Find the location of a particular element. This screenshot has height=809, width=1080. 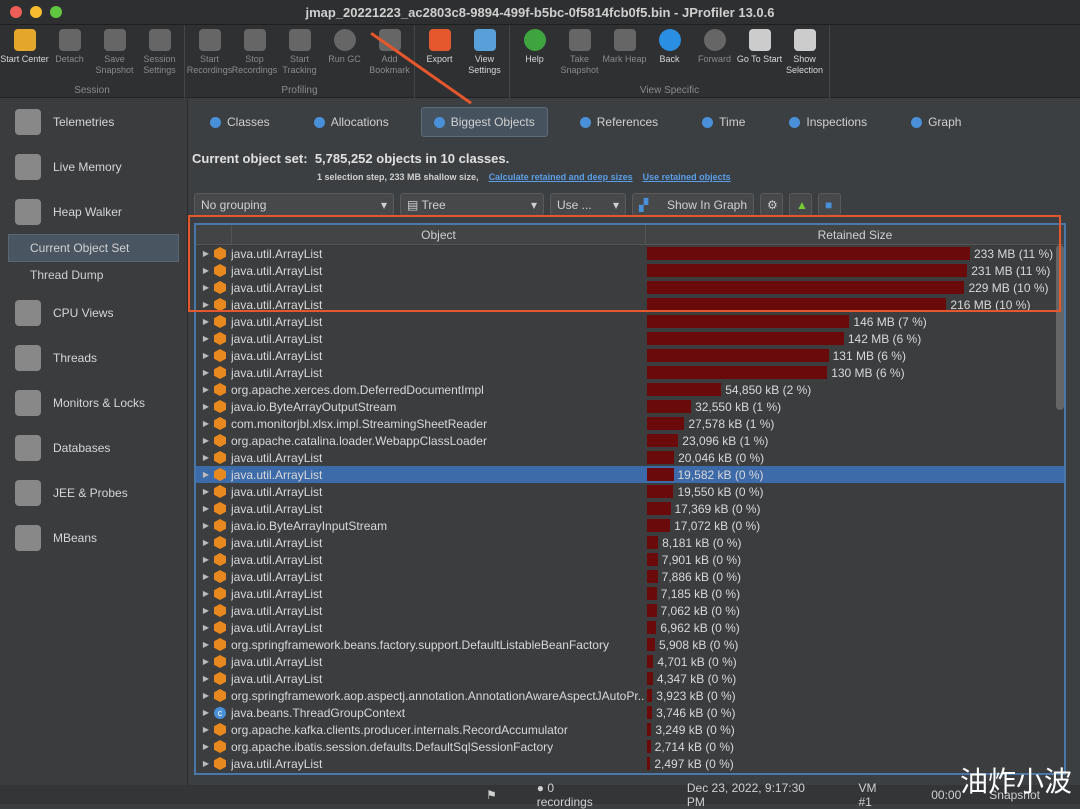

column-object: Object is located at coordinates (439, 234).